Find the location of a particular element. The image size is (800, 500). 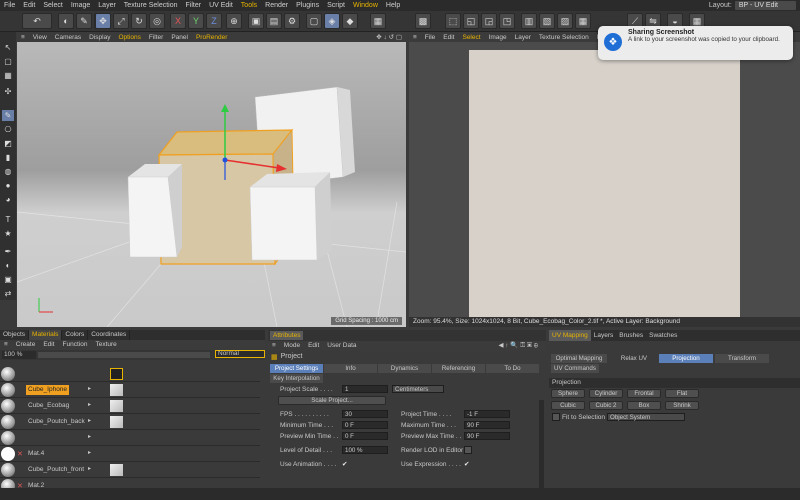

attr-menu-edit: Edit is located at coordinates (313, 346).